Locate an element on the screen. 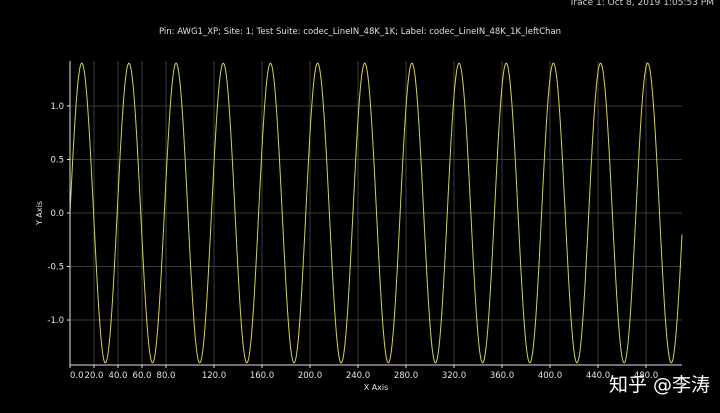 The width and height of the screenshot is (720, 413). x-tick-label: 160.0 is located at coordinates (262, 376).